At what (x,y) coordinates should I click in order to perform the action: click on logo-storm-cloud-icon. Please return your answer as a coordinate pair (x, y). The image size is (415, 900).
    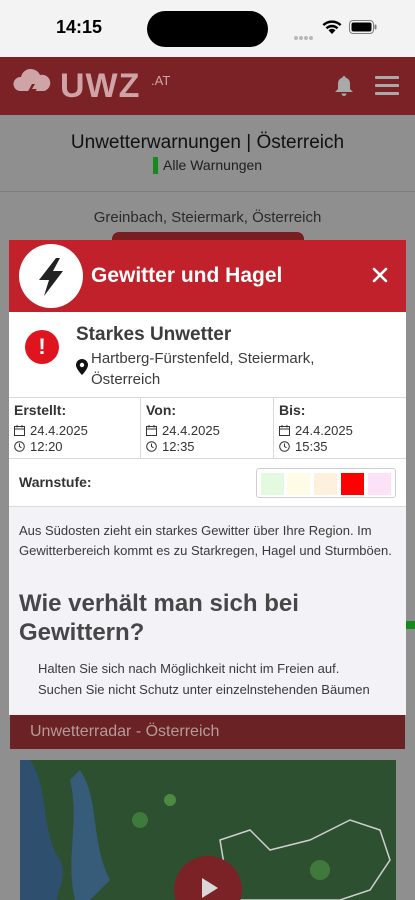
    Looking at the image, I should click on (32, 84).